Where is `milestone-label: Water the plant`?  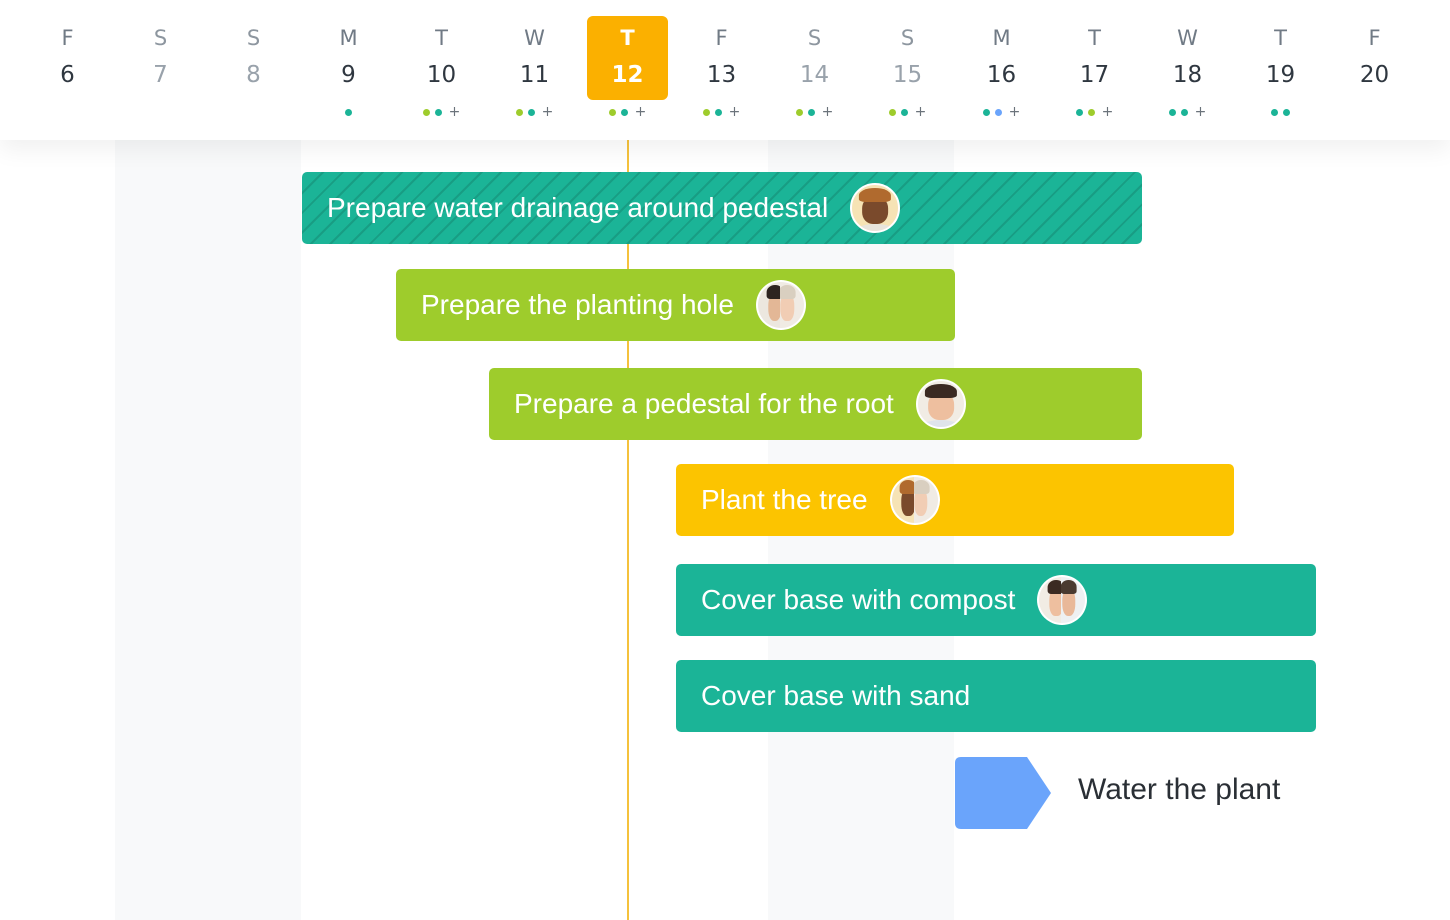
milestone-label: Water the plant is located at coordinates (1179, 790).